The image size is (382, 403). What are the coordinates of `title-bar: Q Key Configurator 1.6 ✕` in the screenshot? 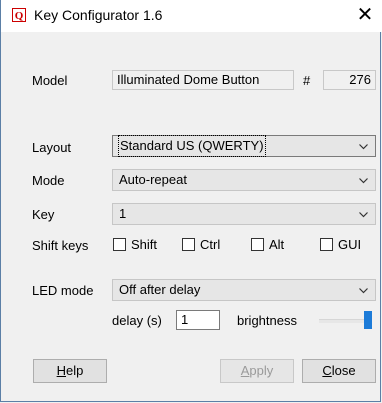 It's located at (191, 16).